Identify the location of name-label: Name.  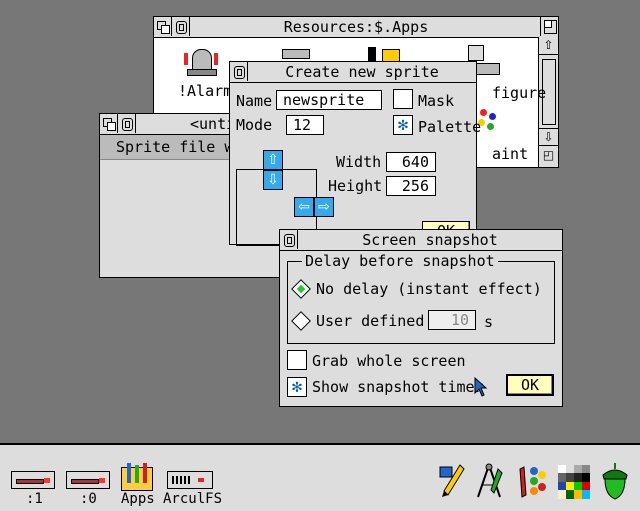
(254, 101).